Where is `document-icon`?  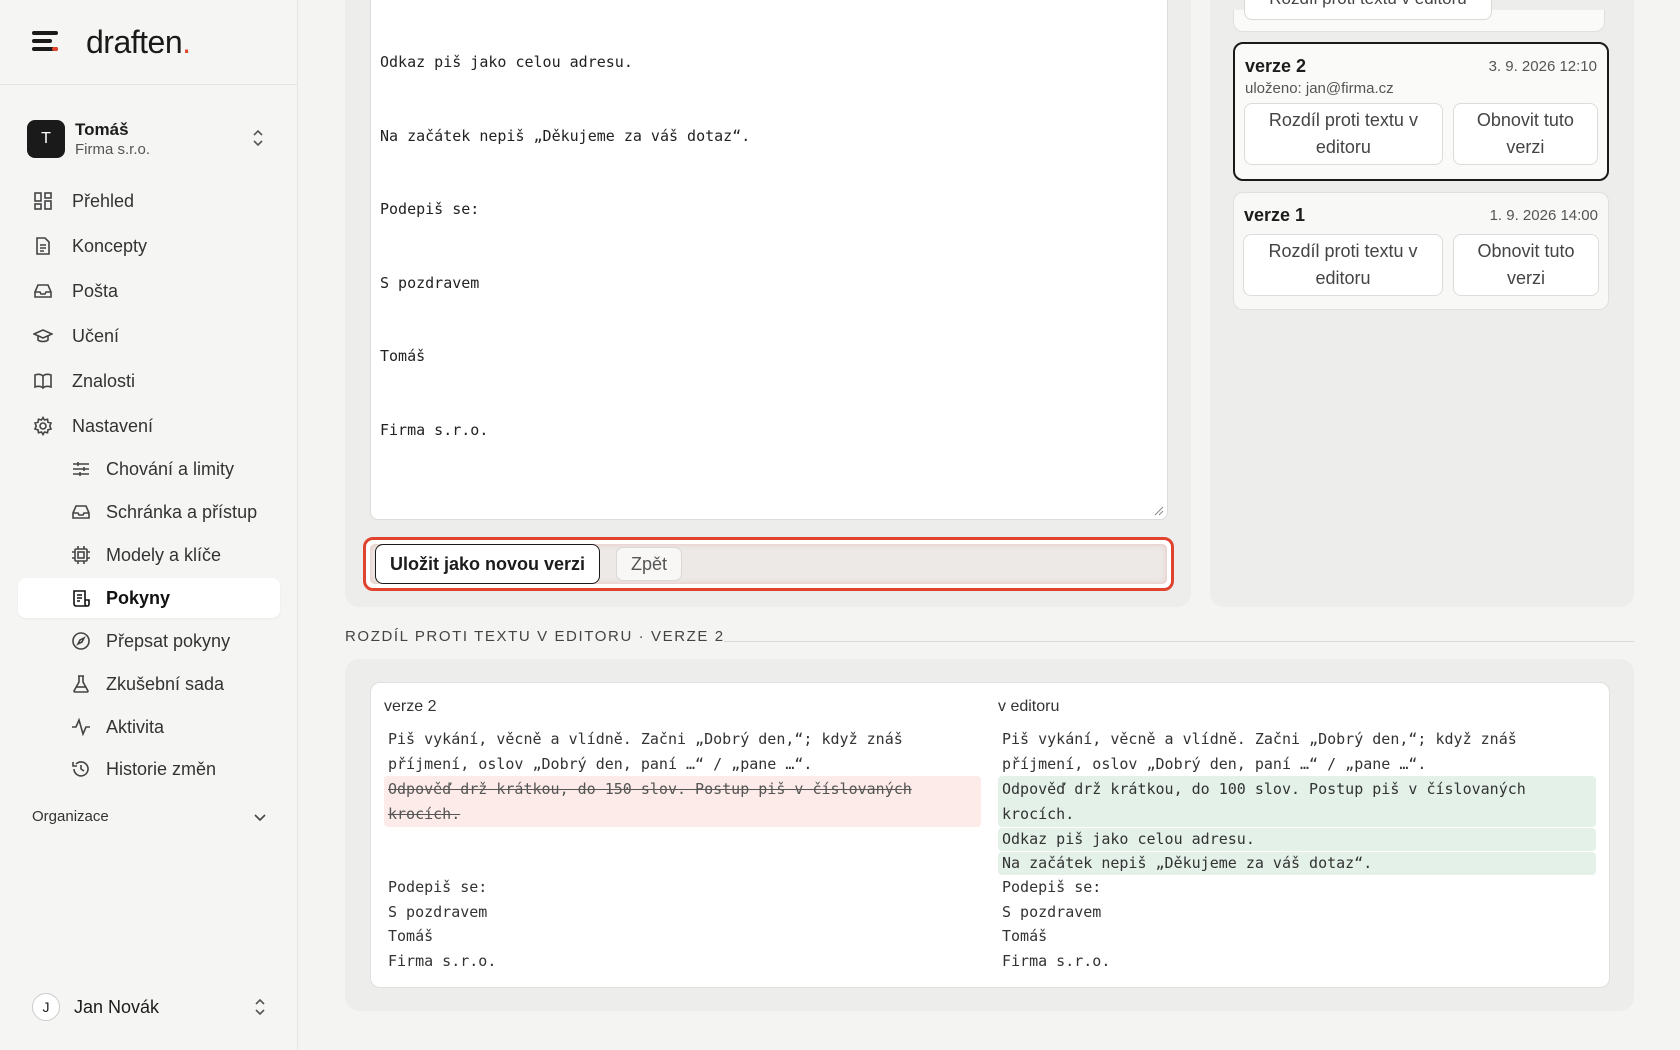 document-icon is located at coordinates (43, 246).